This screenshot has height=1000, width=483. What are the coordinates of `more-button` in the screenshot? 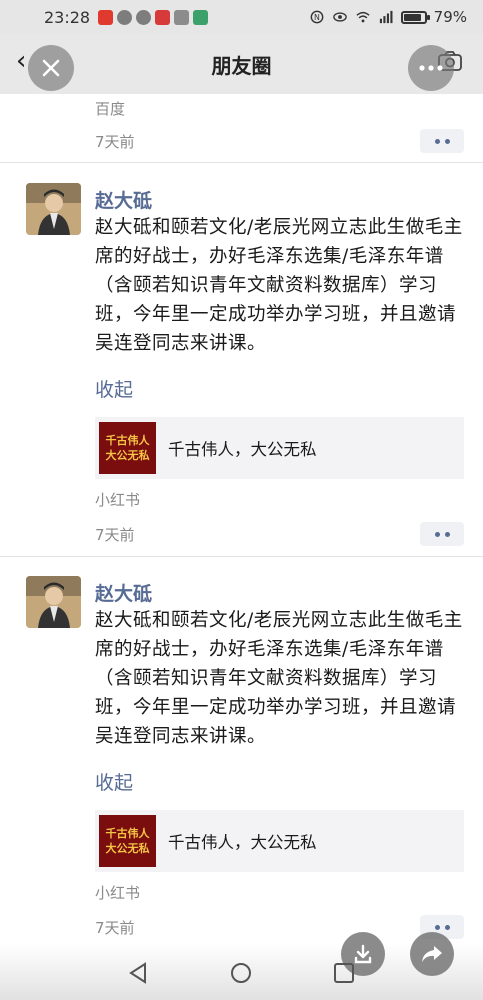 It's located at (431, 68).